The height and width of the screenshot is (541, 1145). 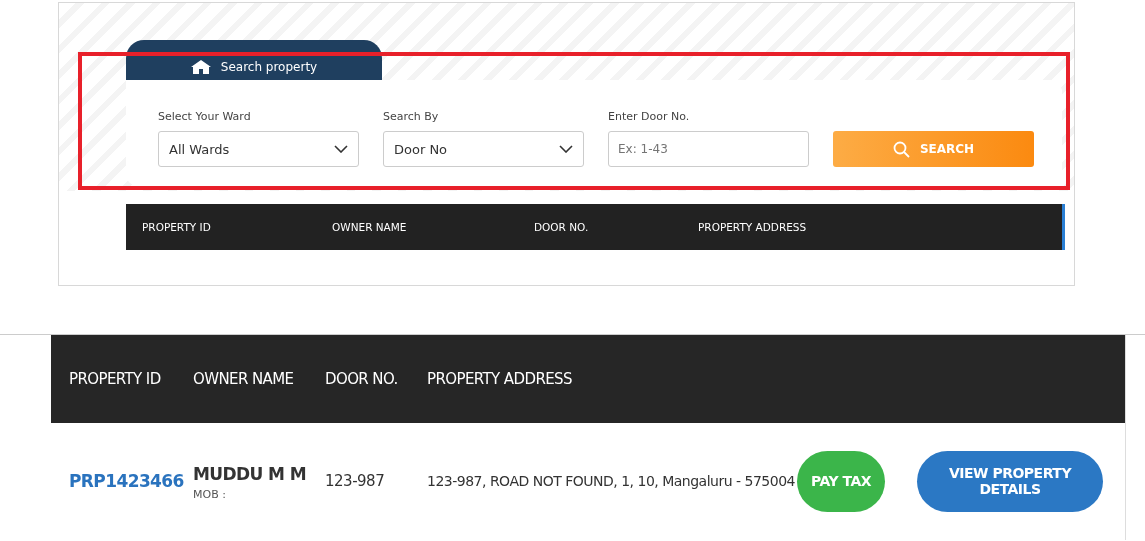 I want to click on search-icon, so click(x=901, y=149).